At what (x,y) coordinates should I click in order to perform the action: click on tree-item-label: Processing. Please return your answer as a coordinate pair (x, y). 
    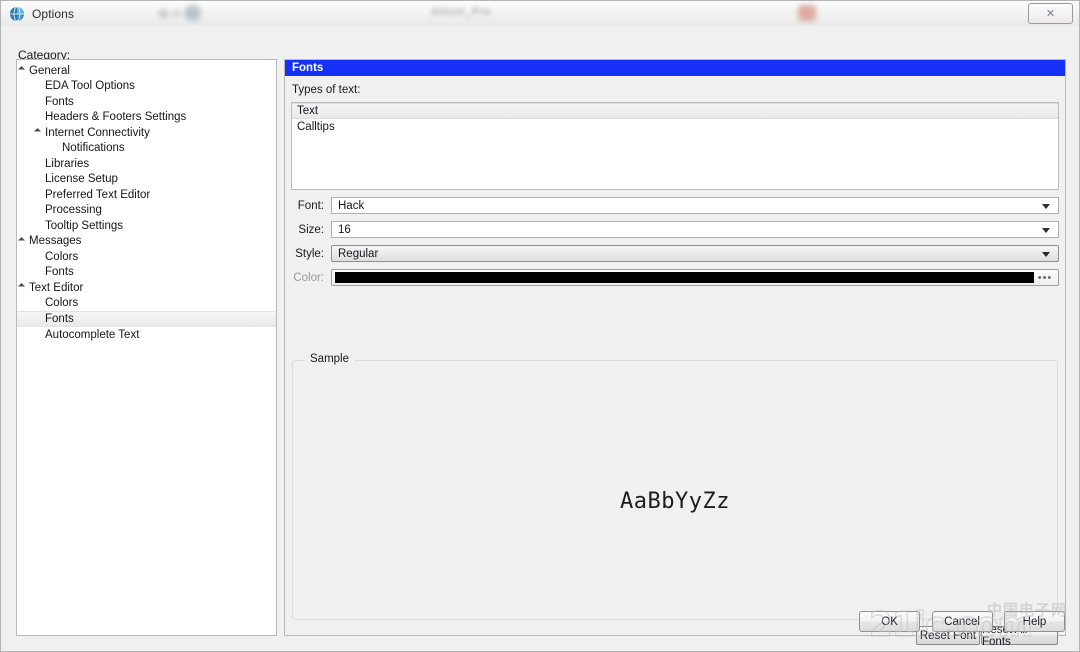
    Looking at the image, I should click on (73, 210).